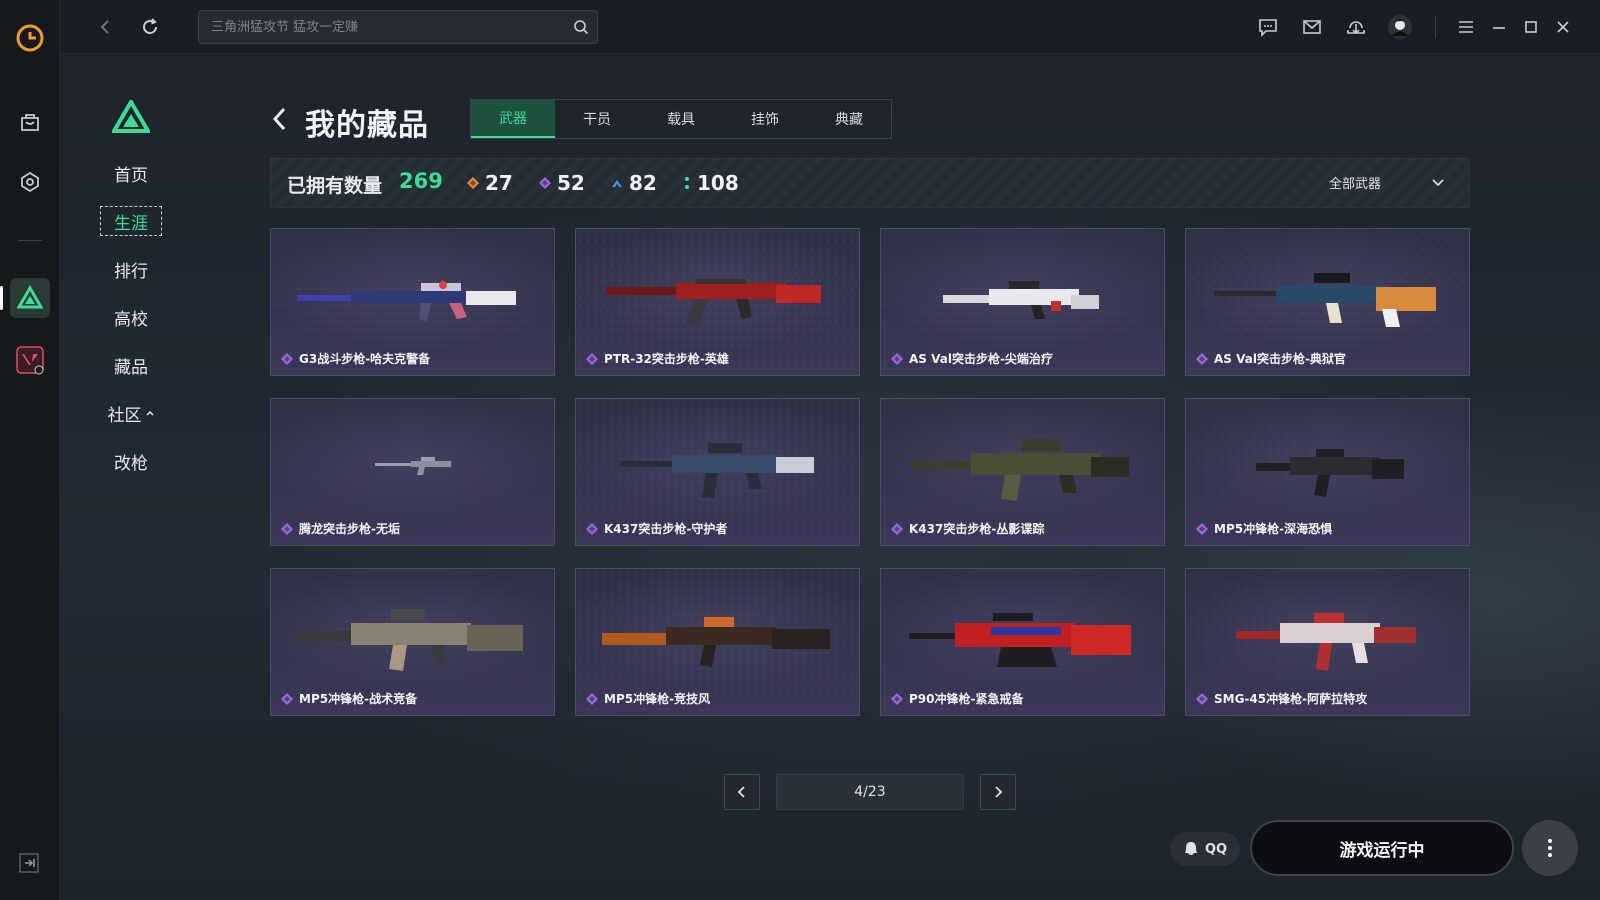  I want to click on weapon-card: MP5冲锋枪-竞技风, so click(717, 642).